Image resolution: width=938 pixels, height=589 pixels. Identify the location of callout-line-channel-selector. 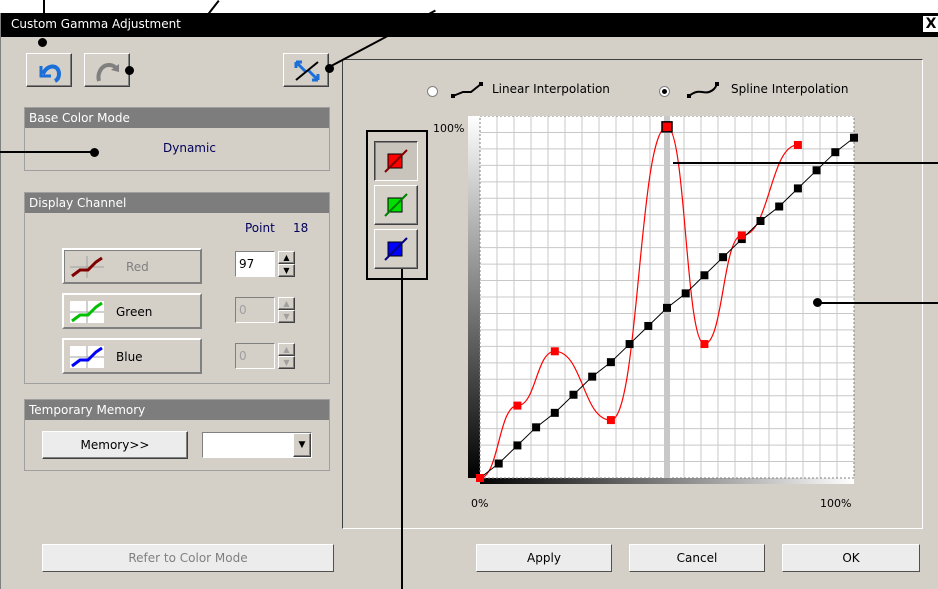
(402, 429).